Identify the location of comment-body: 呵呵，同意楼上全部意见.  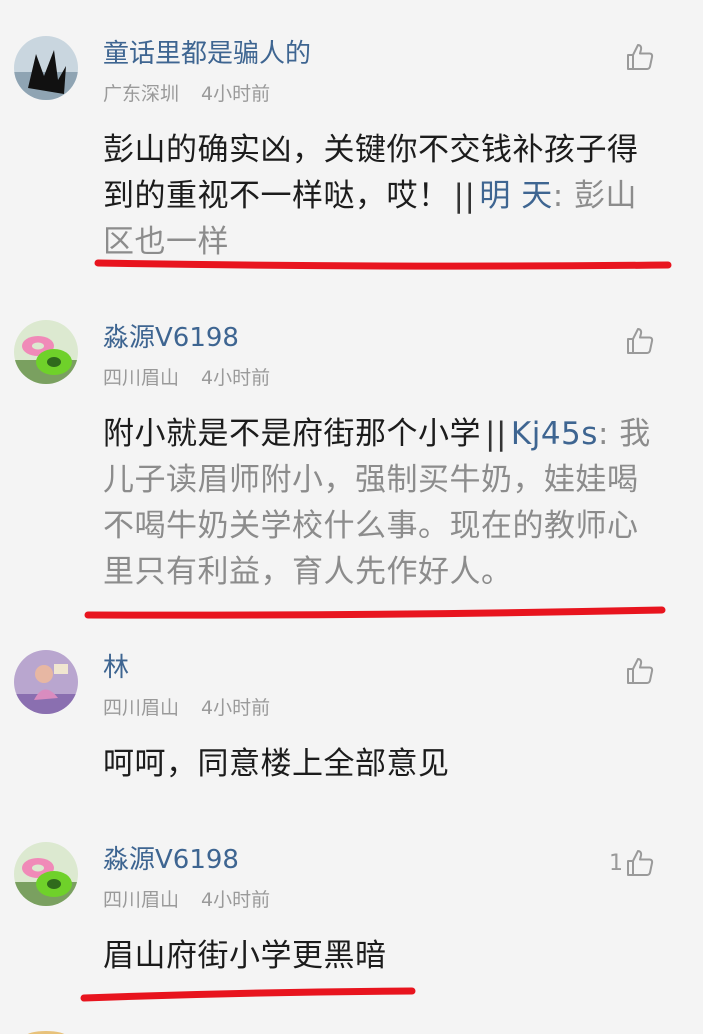
(383, 764).